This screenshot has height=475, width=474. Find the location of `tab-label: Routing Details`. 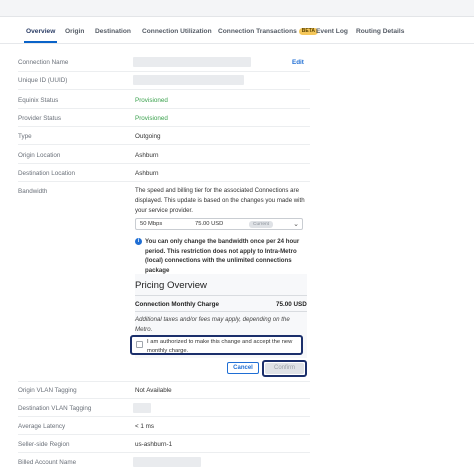

tab-label: Routing Details is located at coordinates (380, 31).